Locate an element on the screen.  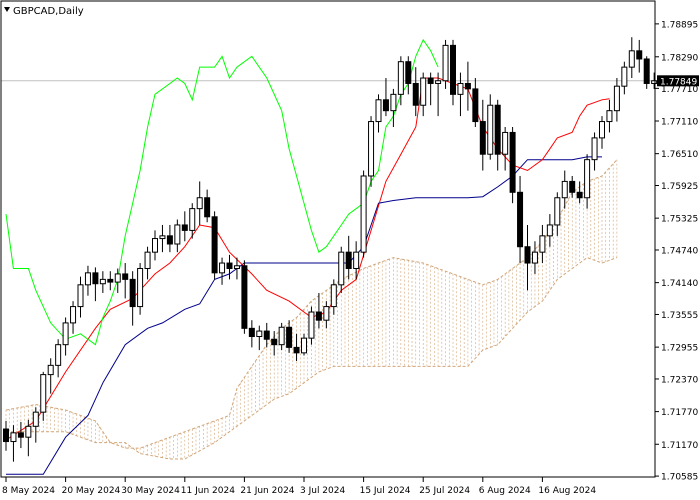
price-tick-label: 1.74740 is located at coordinates (679, 251).